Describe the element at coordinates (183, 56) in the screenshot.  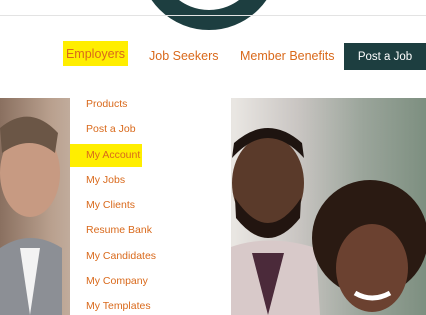
I see `nav-job-seekers: Job Seekers` at that location.